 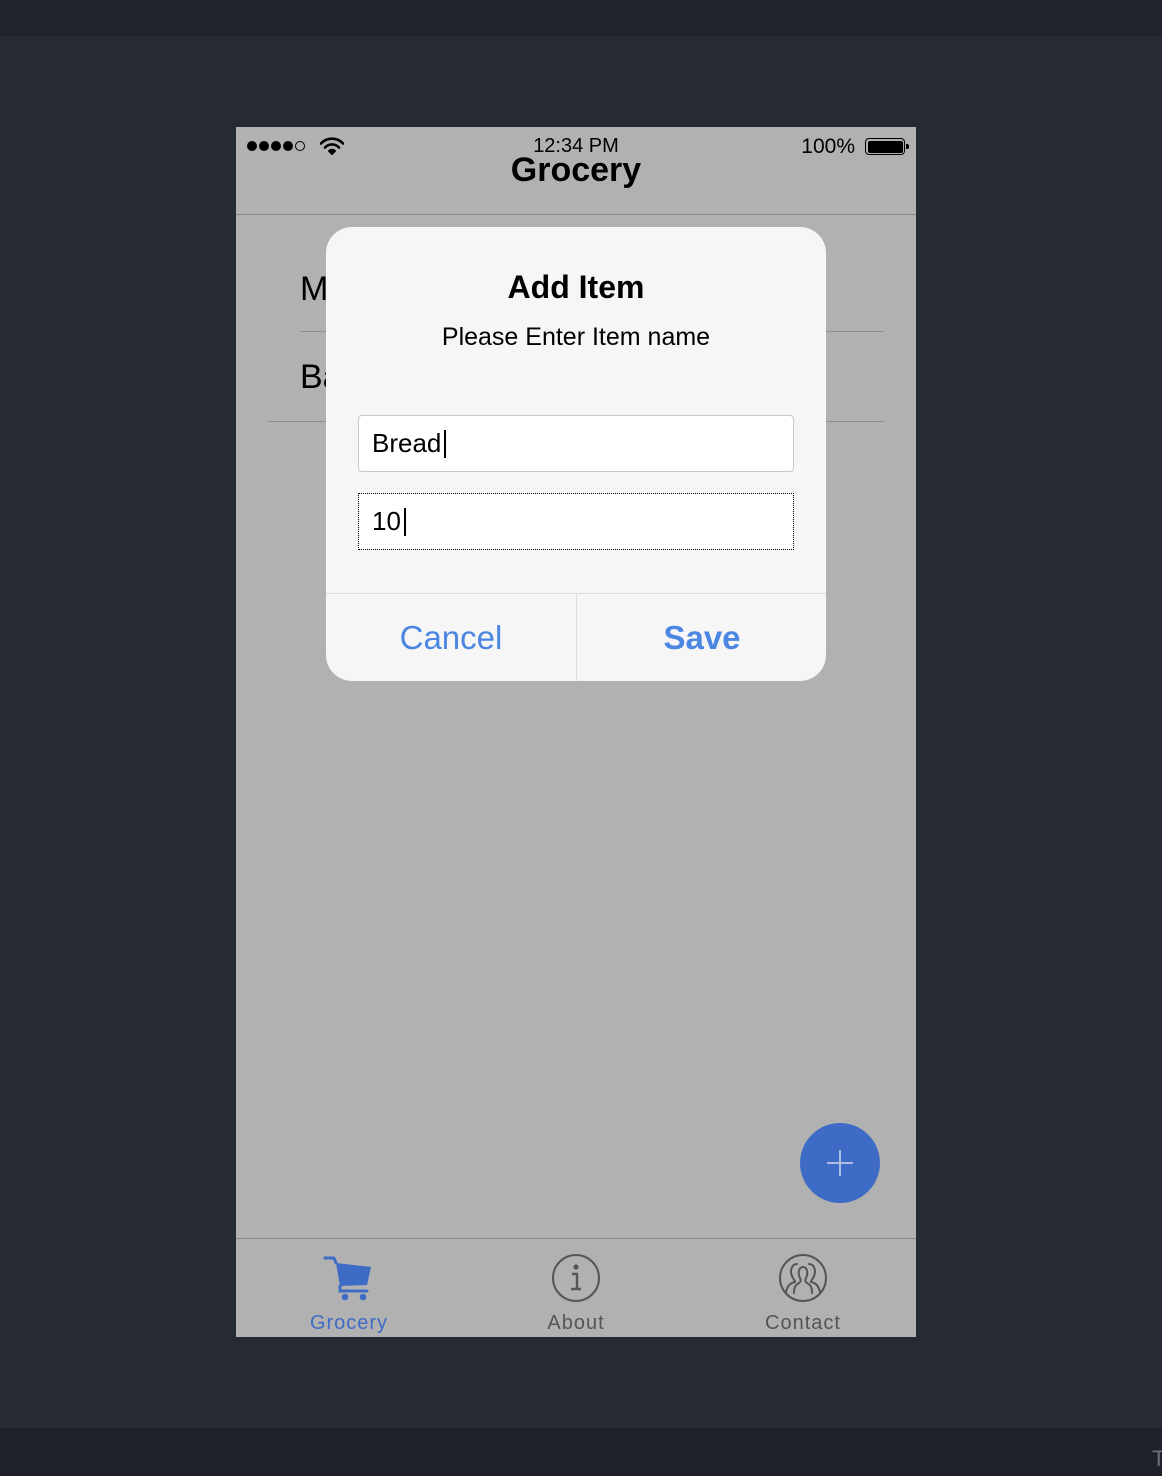 I want to click on window-top-bar, so click(x=581, y=18).